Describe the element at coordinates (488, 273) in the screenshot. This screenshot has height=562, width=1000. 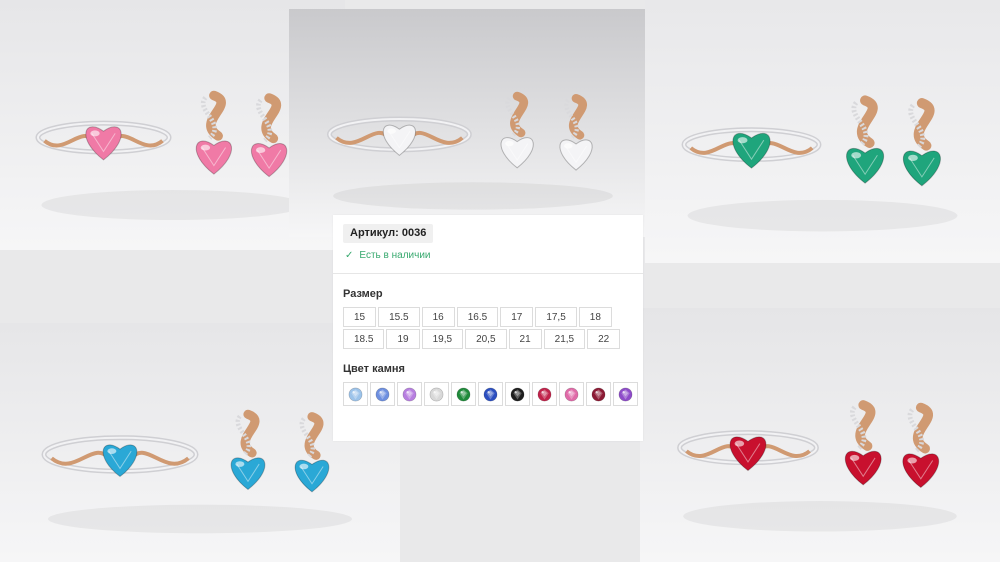
I see `divider` at that location.